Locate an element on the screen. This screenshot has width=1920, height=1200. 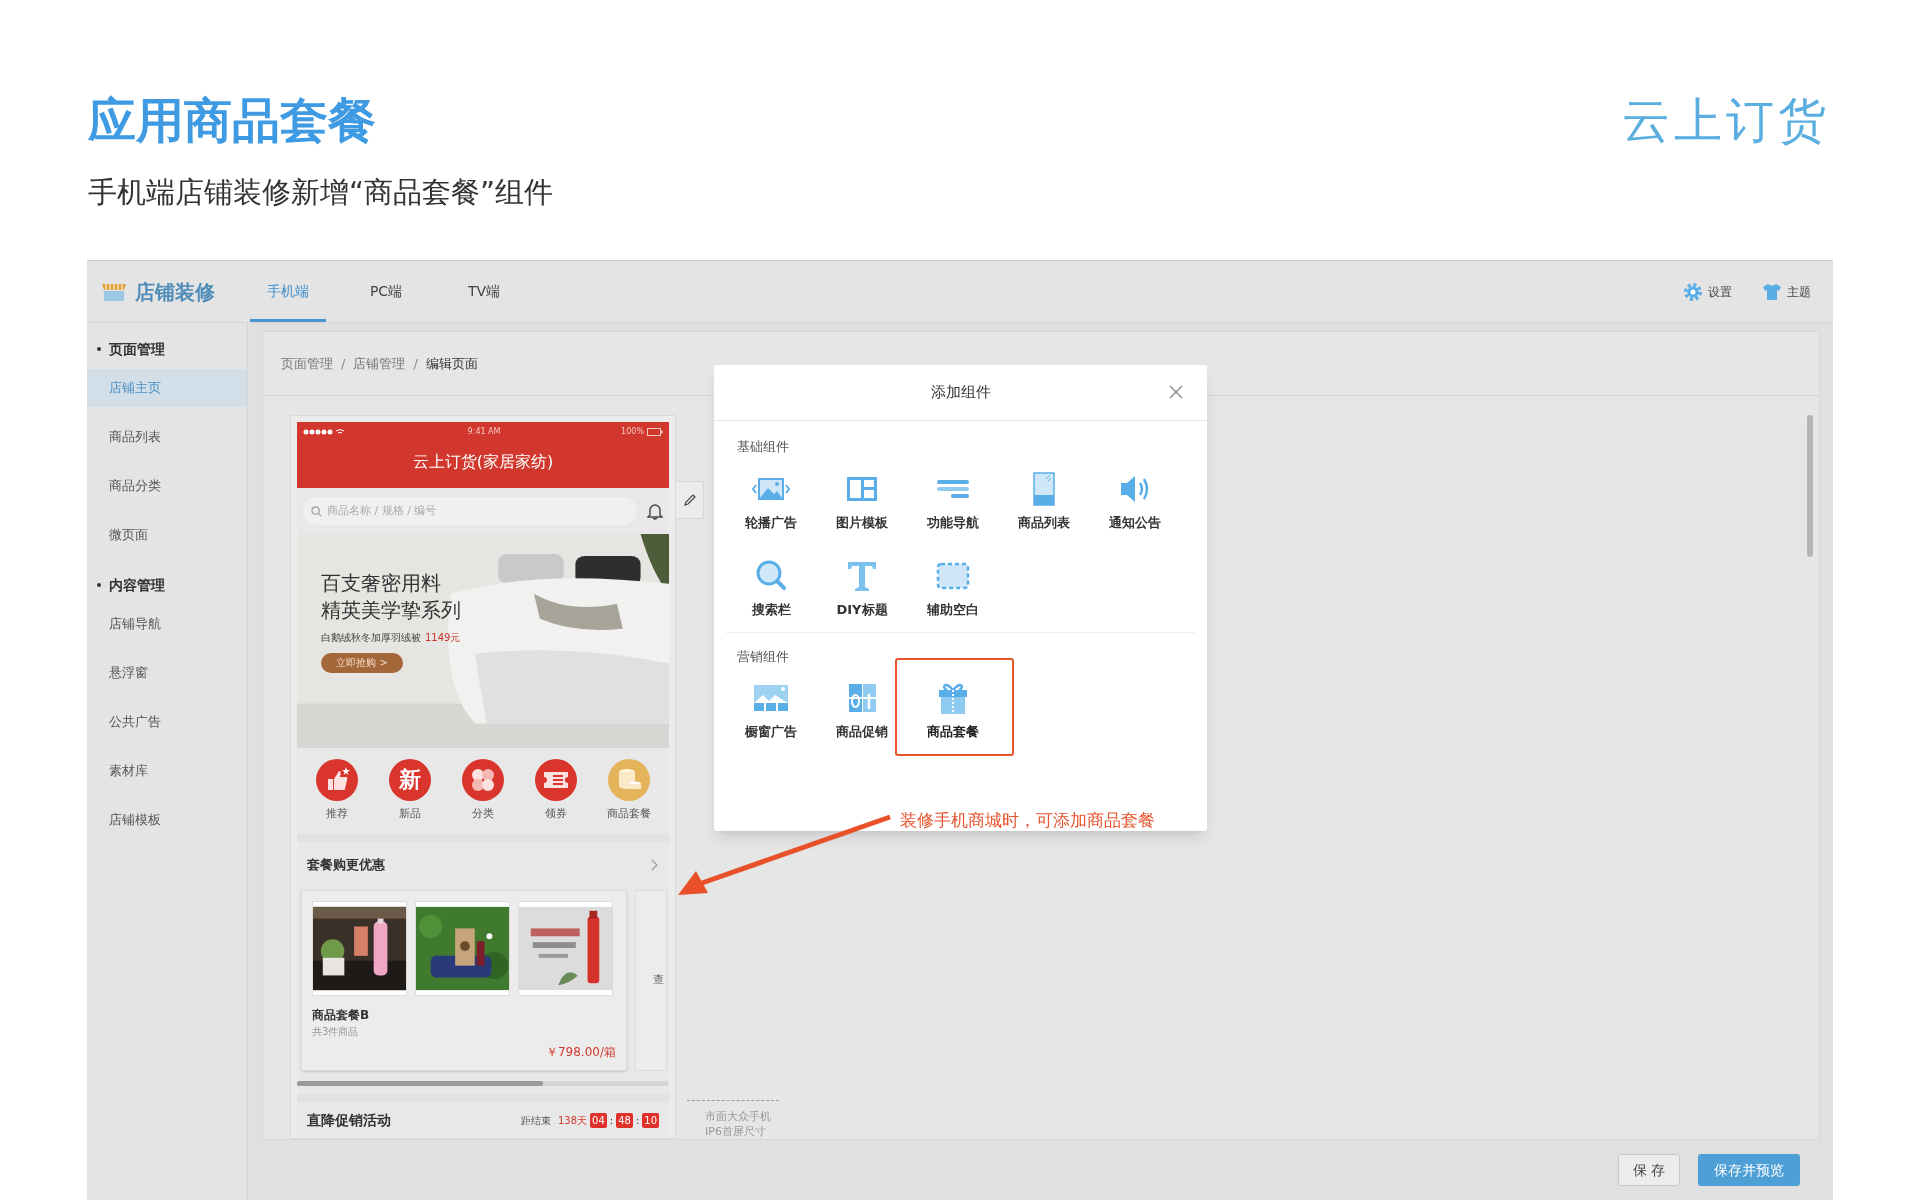
component-option: 搜索栏 is located at coordinates (771, 610).